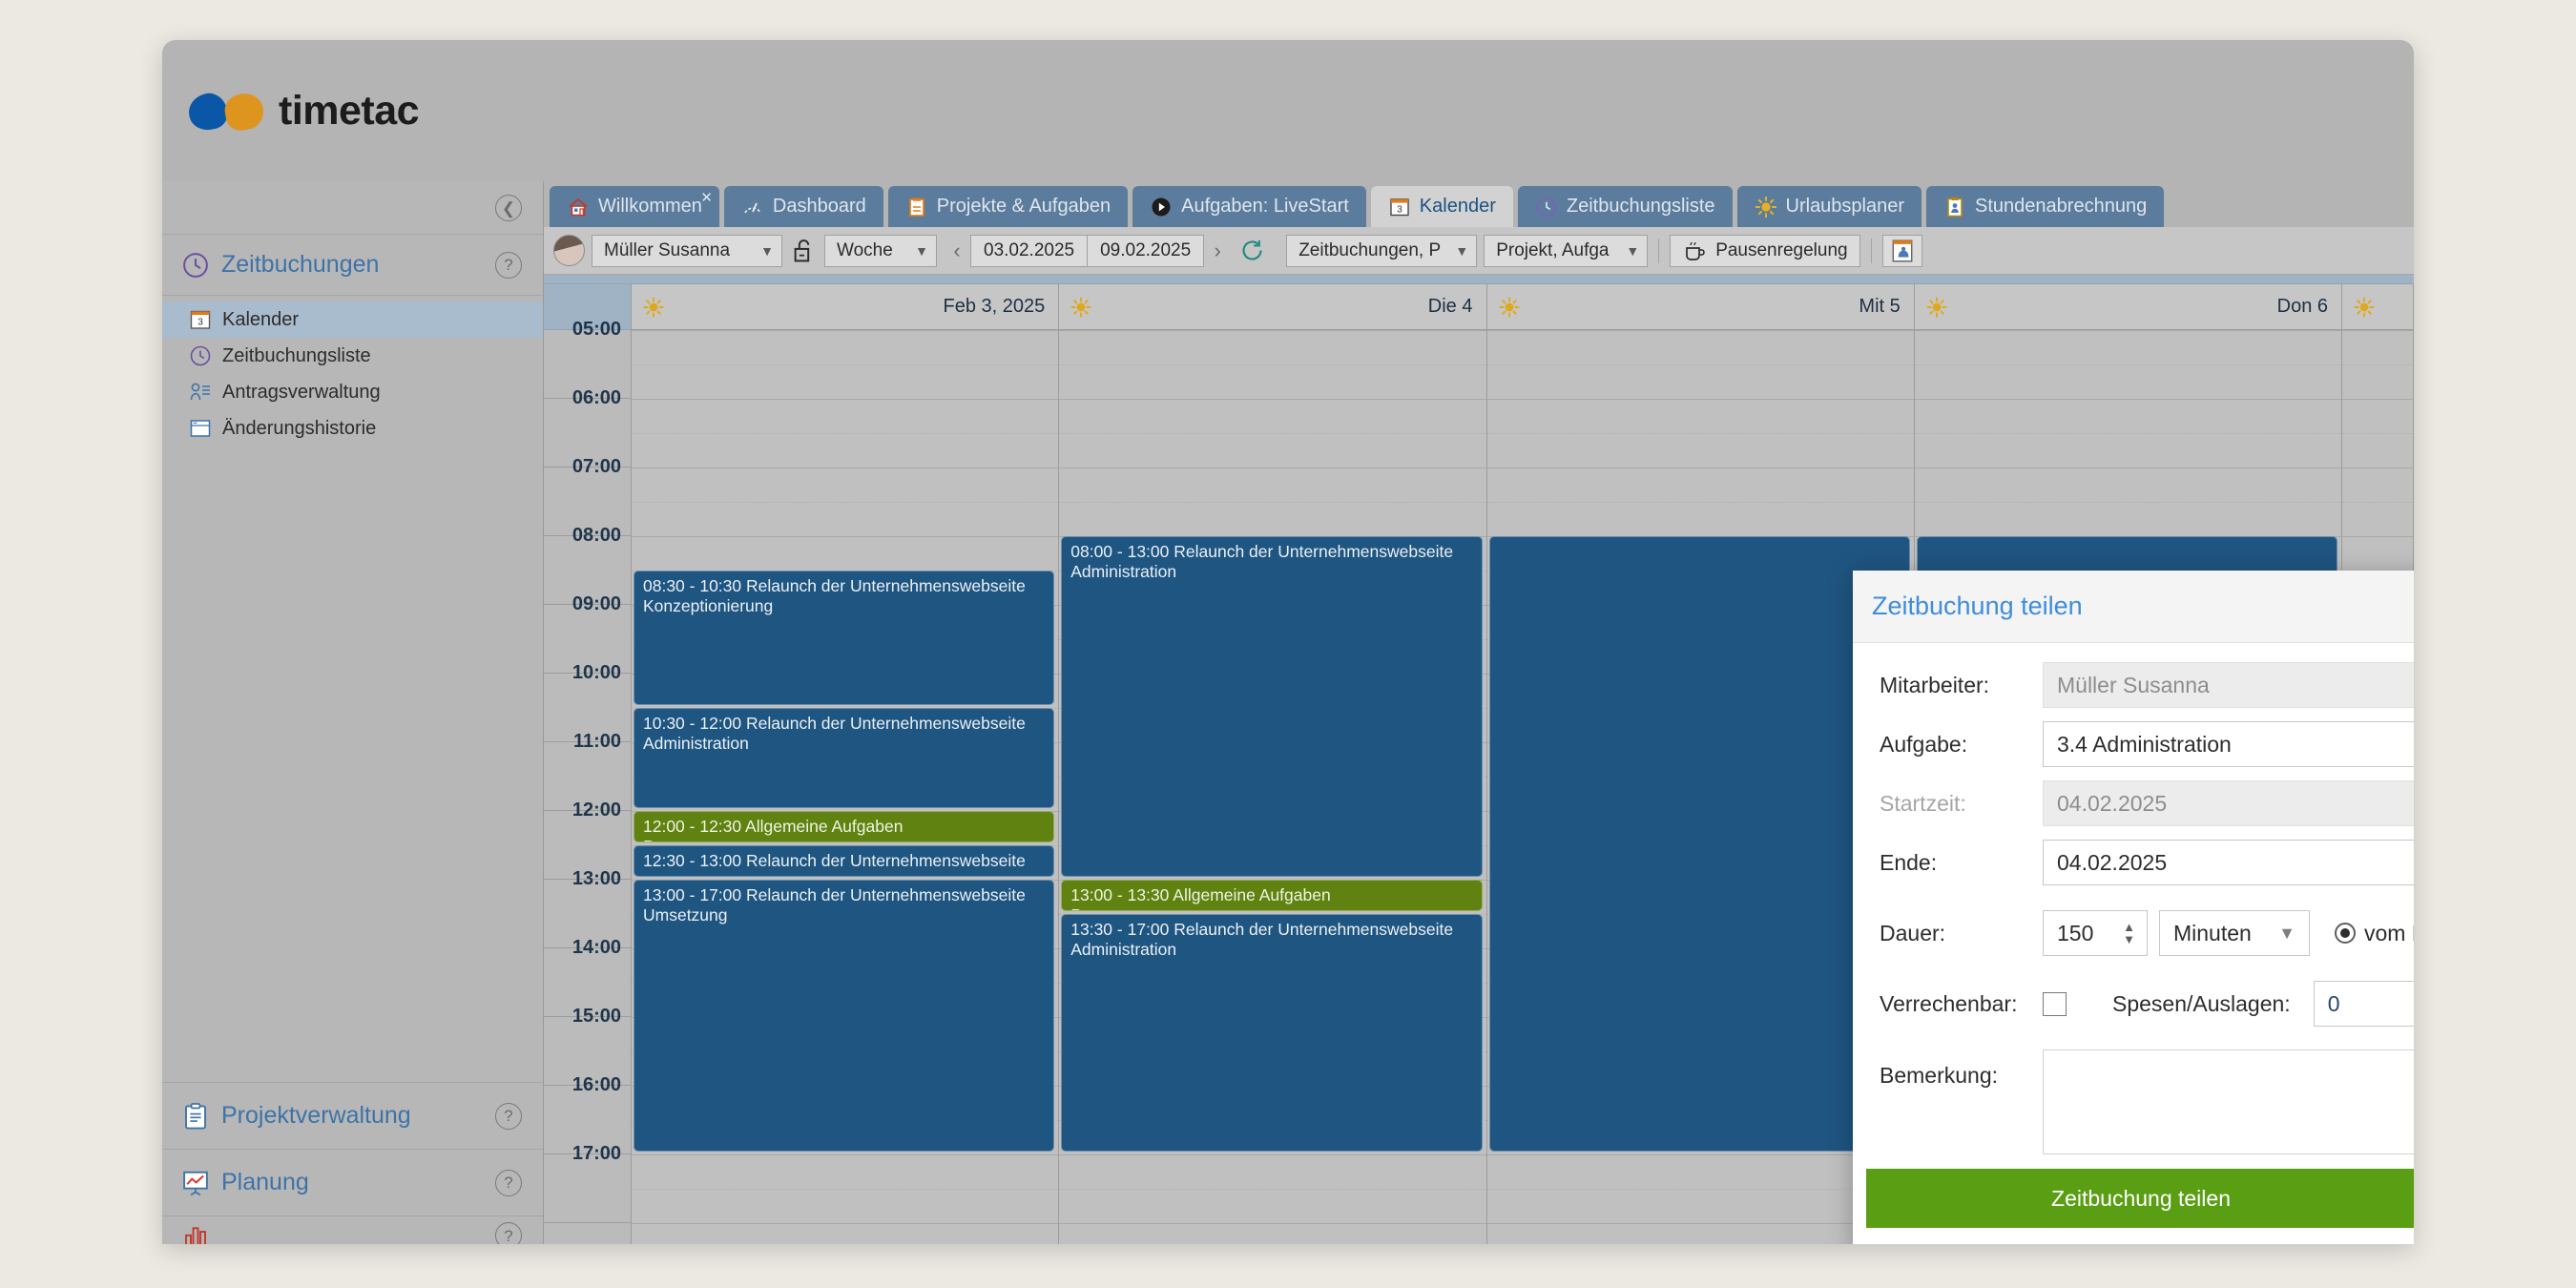  Describe the element at coordinates (2228, 1101) in the screenshot. I see `bemerkung-textarea` at that location.